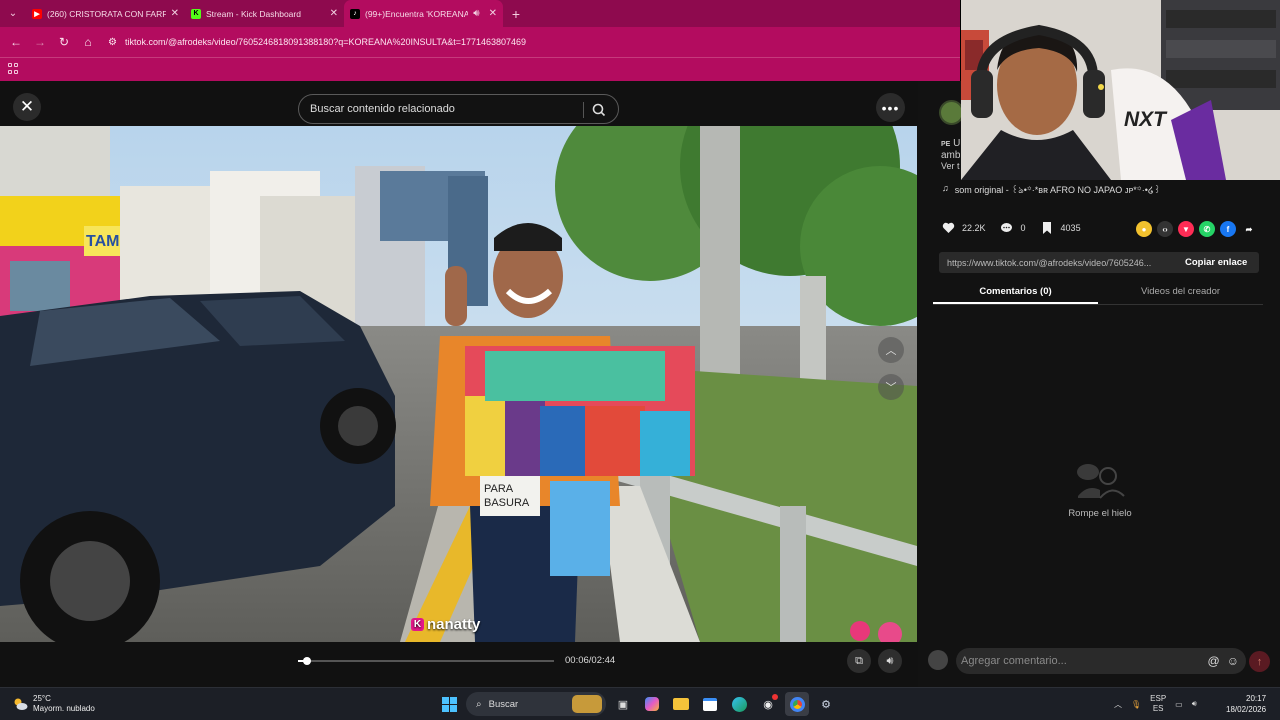 The width and height of the screenshot is (1280, 720). I want to click on volume-button: 🔊︎, so click(890, 661).